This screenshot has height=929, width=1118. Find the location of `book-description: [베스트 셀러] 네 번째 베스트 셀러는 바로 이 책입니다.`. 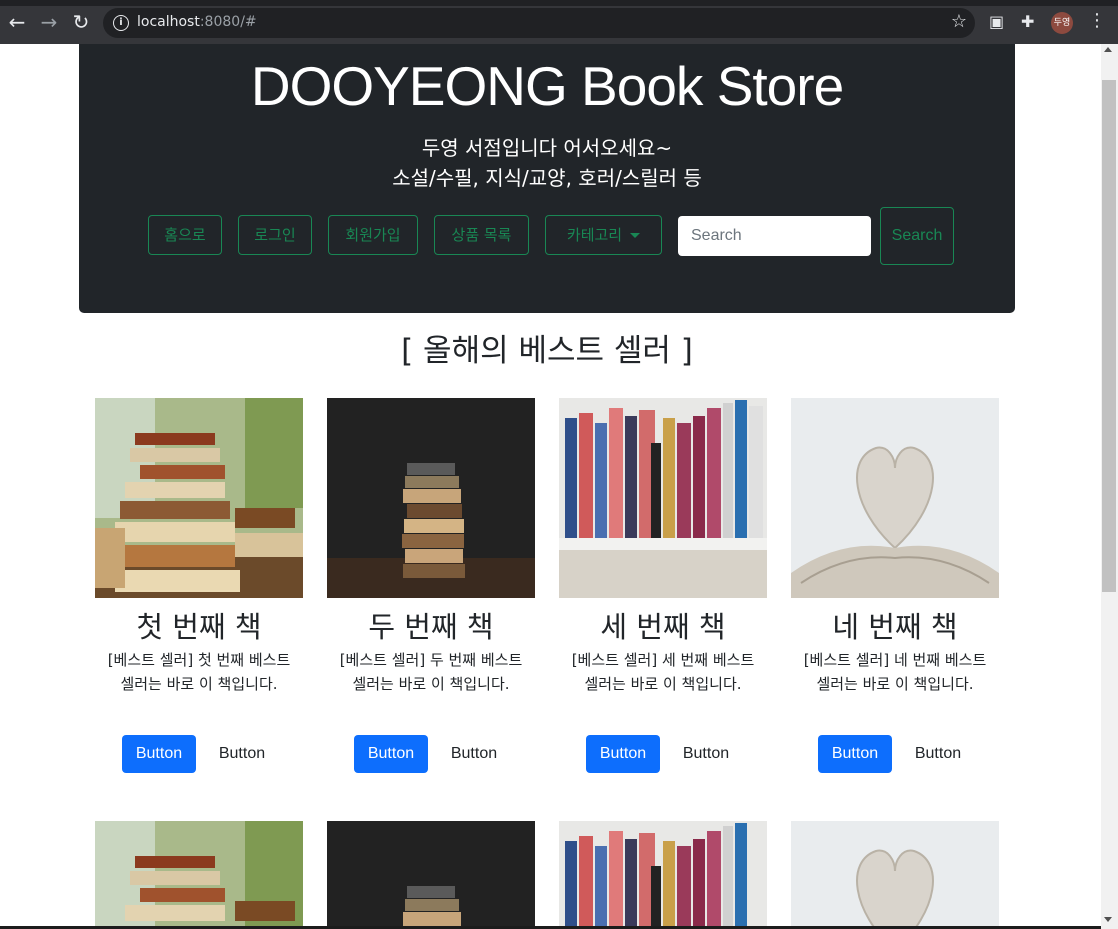

book-description: [베스트 셀러] 네 번째 베스트 셀러는 바로 이 책입니다. is located at coordinates (895, 672).